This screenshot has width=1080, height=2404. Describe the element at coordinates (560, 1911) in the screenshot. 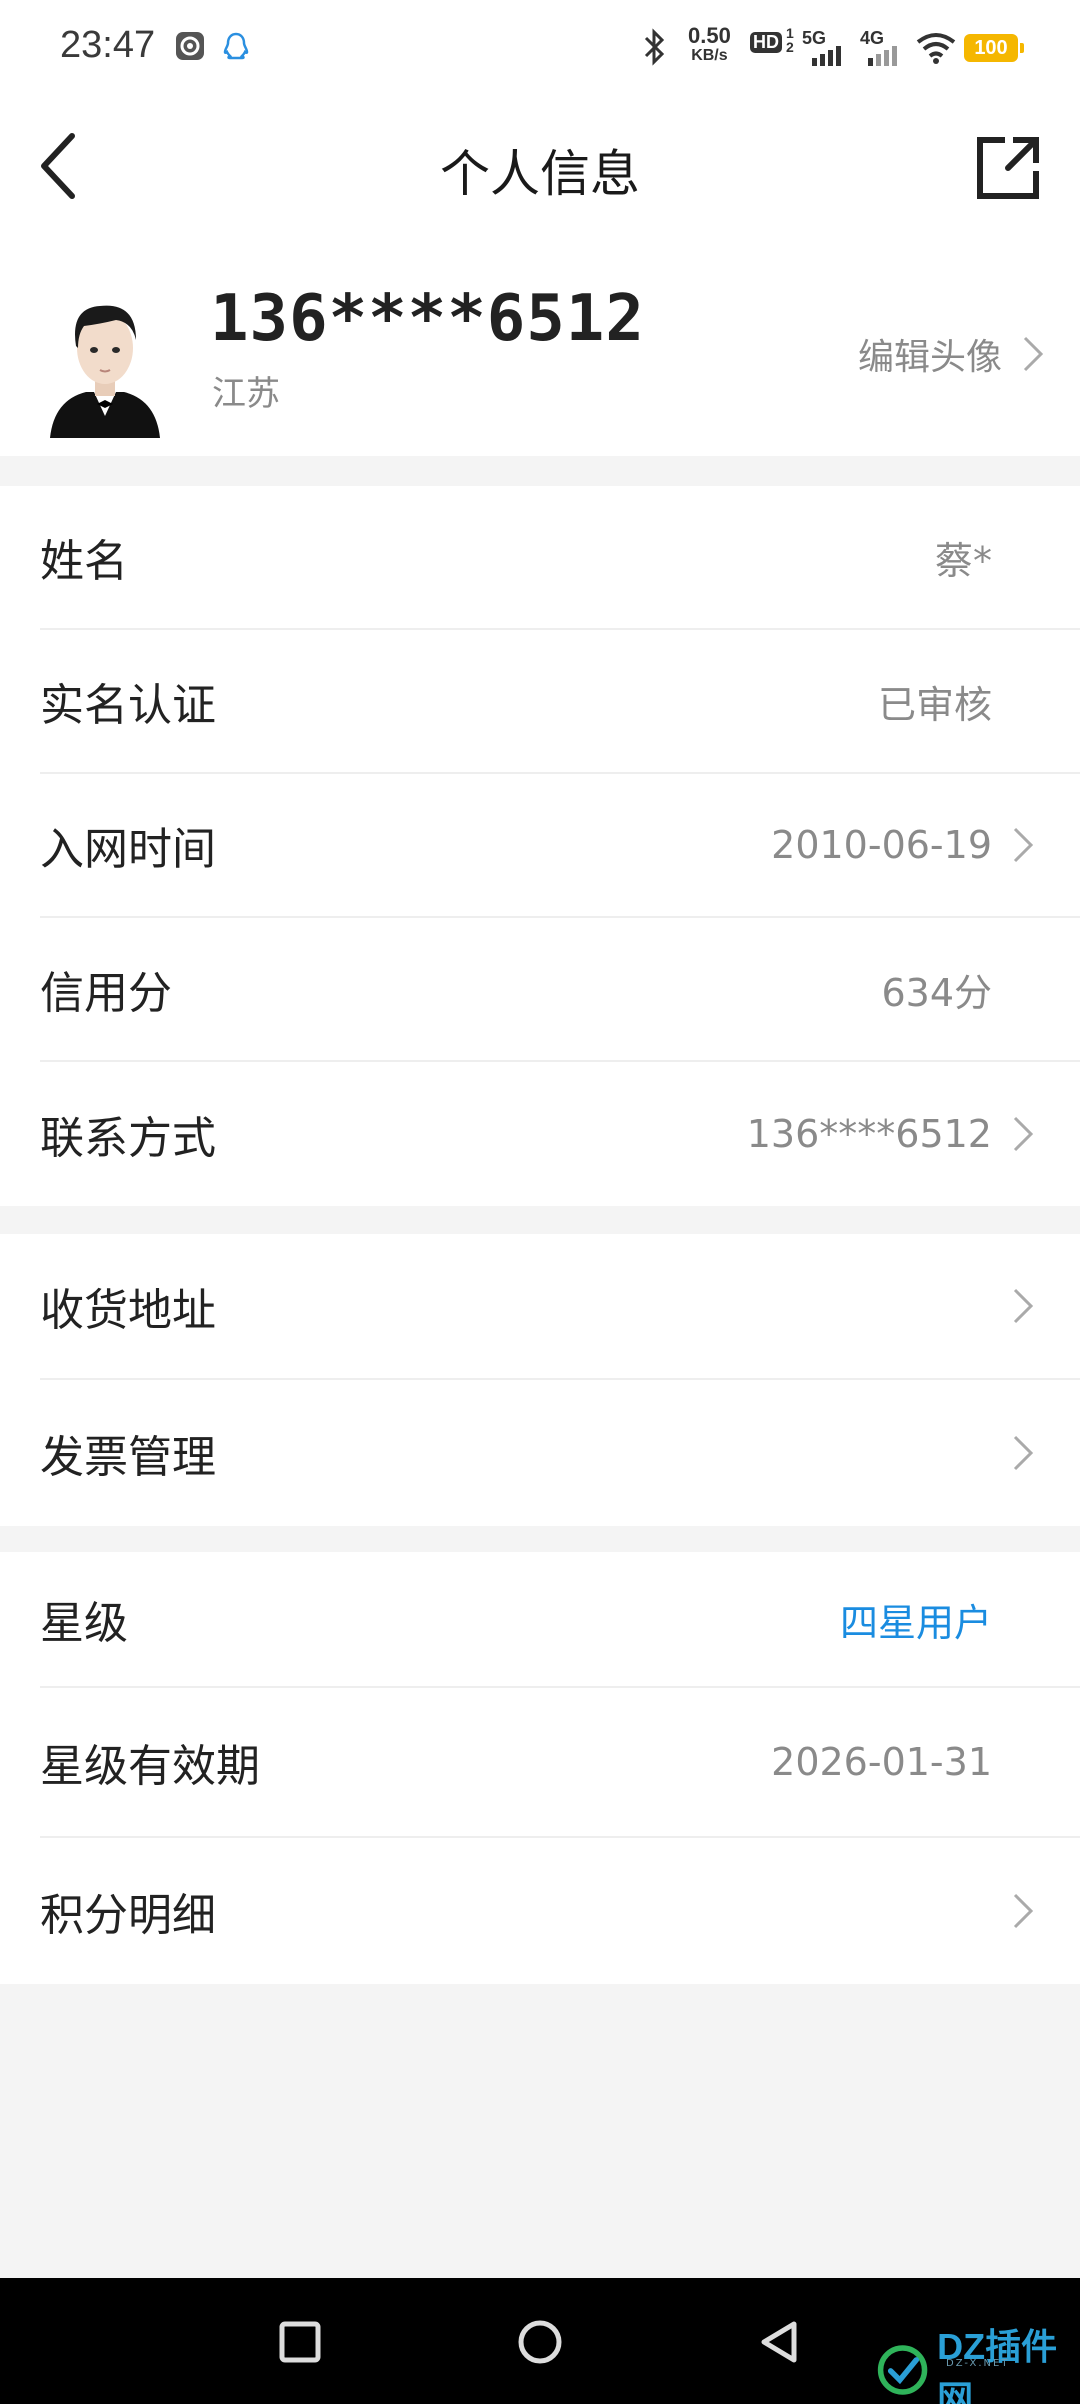

I see `row-points-details: 积分明细` at that location.